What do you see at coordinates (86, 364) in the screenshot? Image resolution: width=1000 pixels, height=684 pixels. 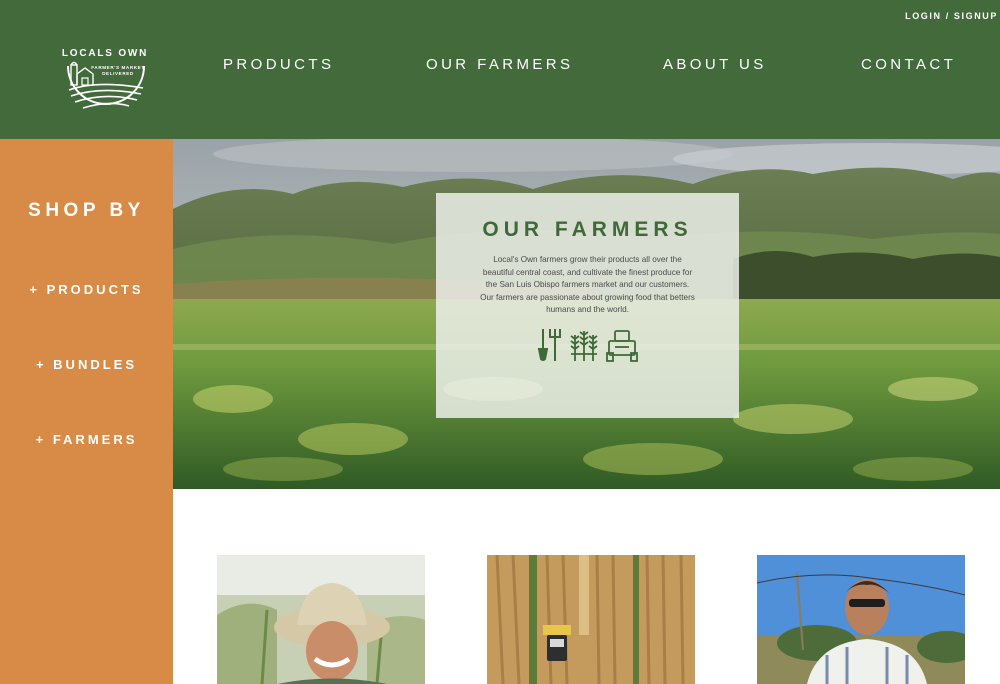 I see `shop-by-bundles-link: + BUNDLES` at bounding box center [86, 364].